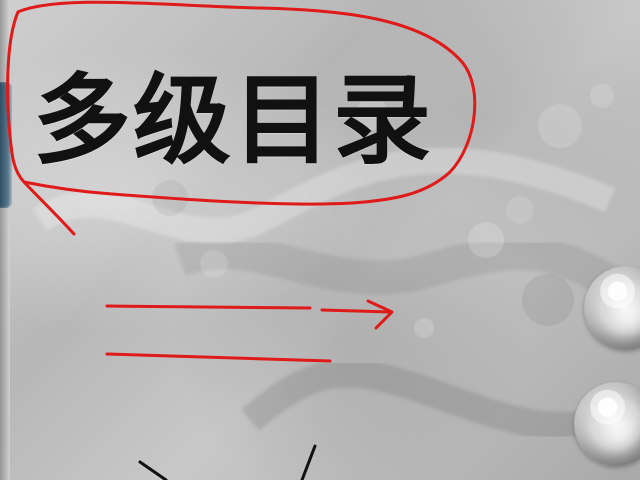  I want to click on glass-orb-button-top, so click(612, 308).